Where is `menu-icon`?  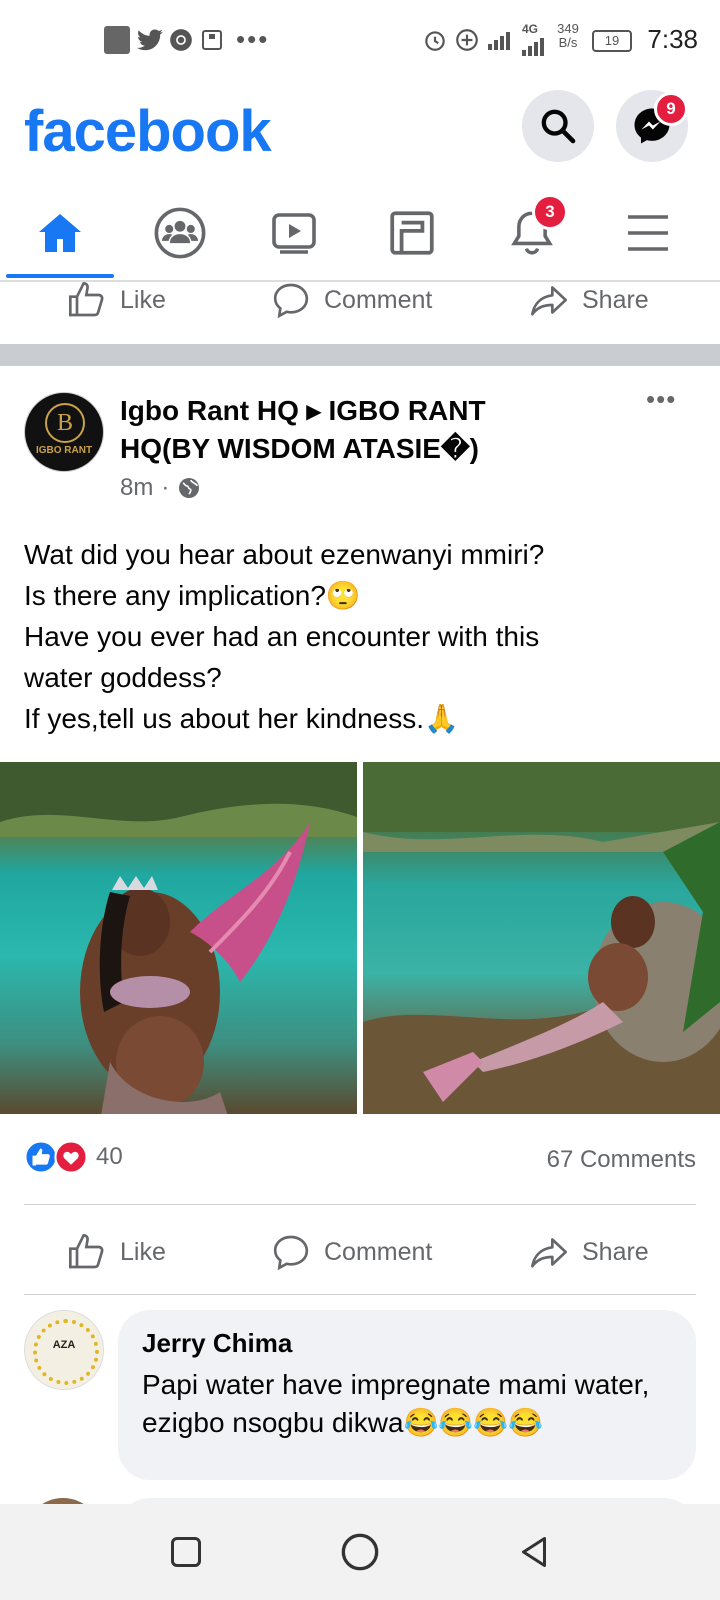
menu-icon is located at coordinates (648, 233).